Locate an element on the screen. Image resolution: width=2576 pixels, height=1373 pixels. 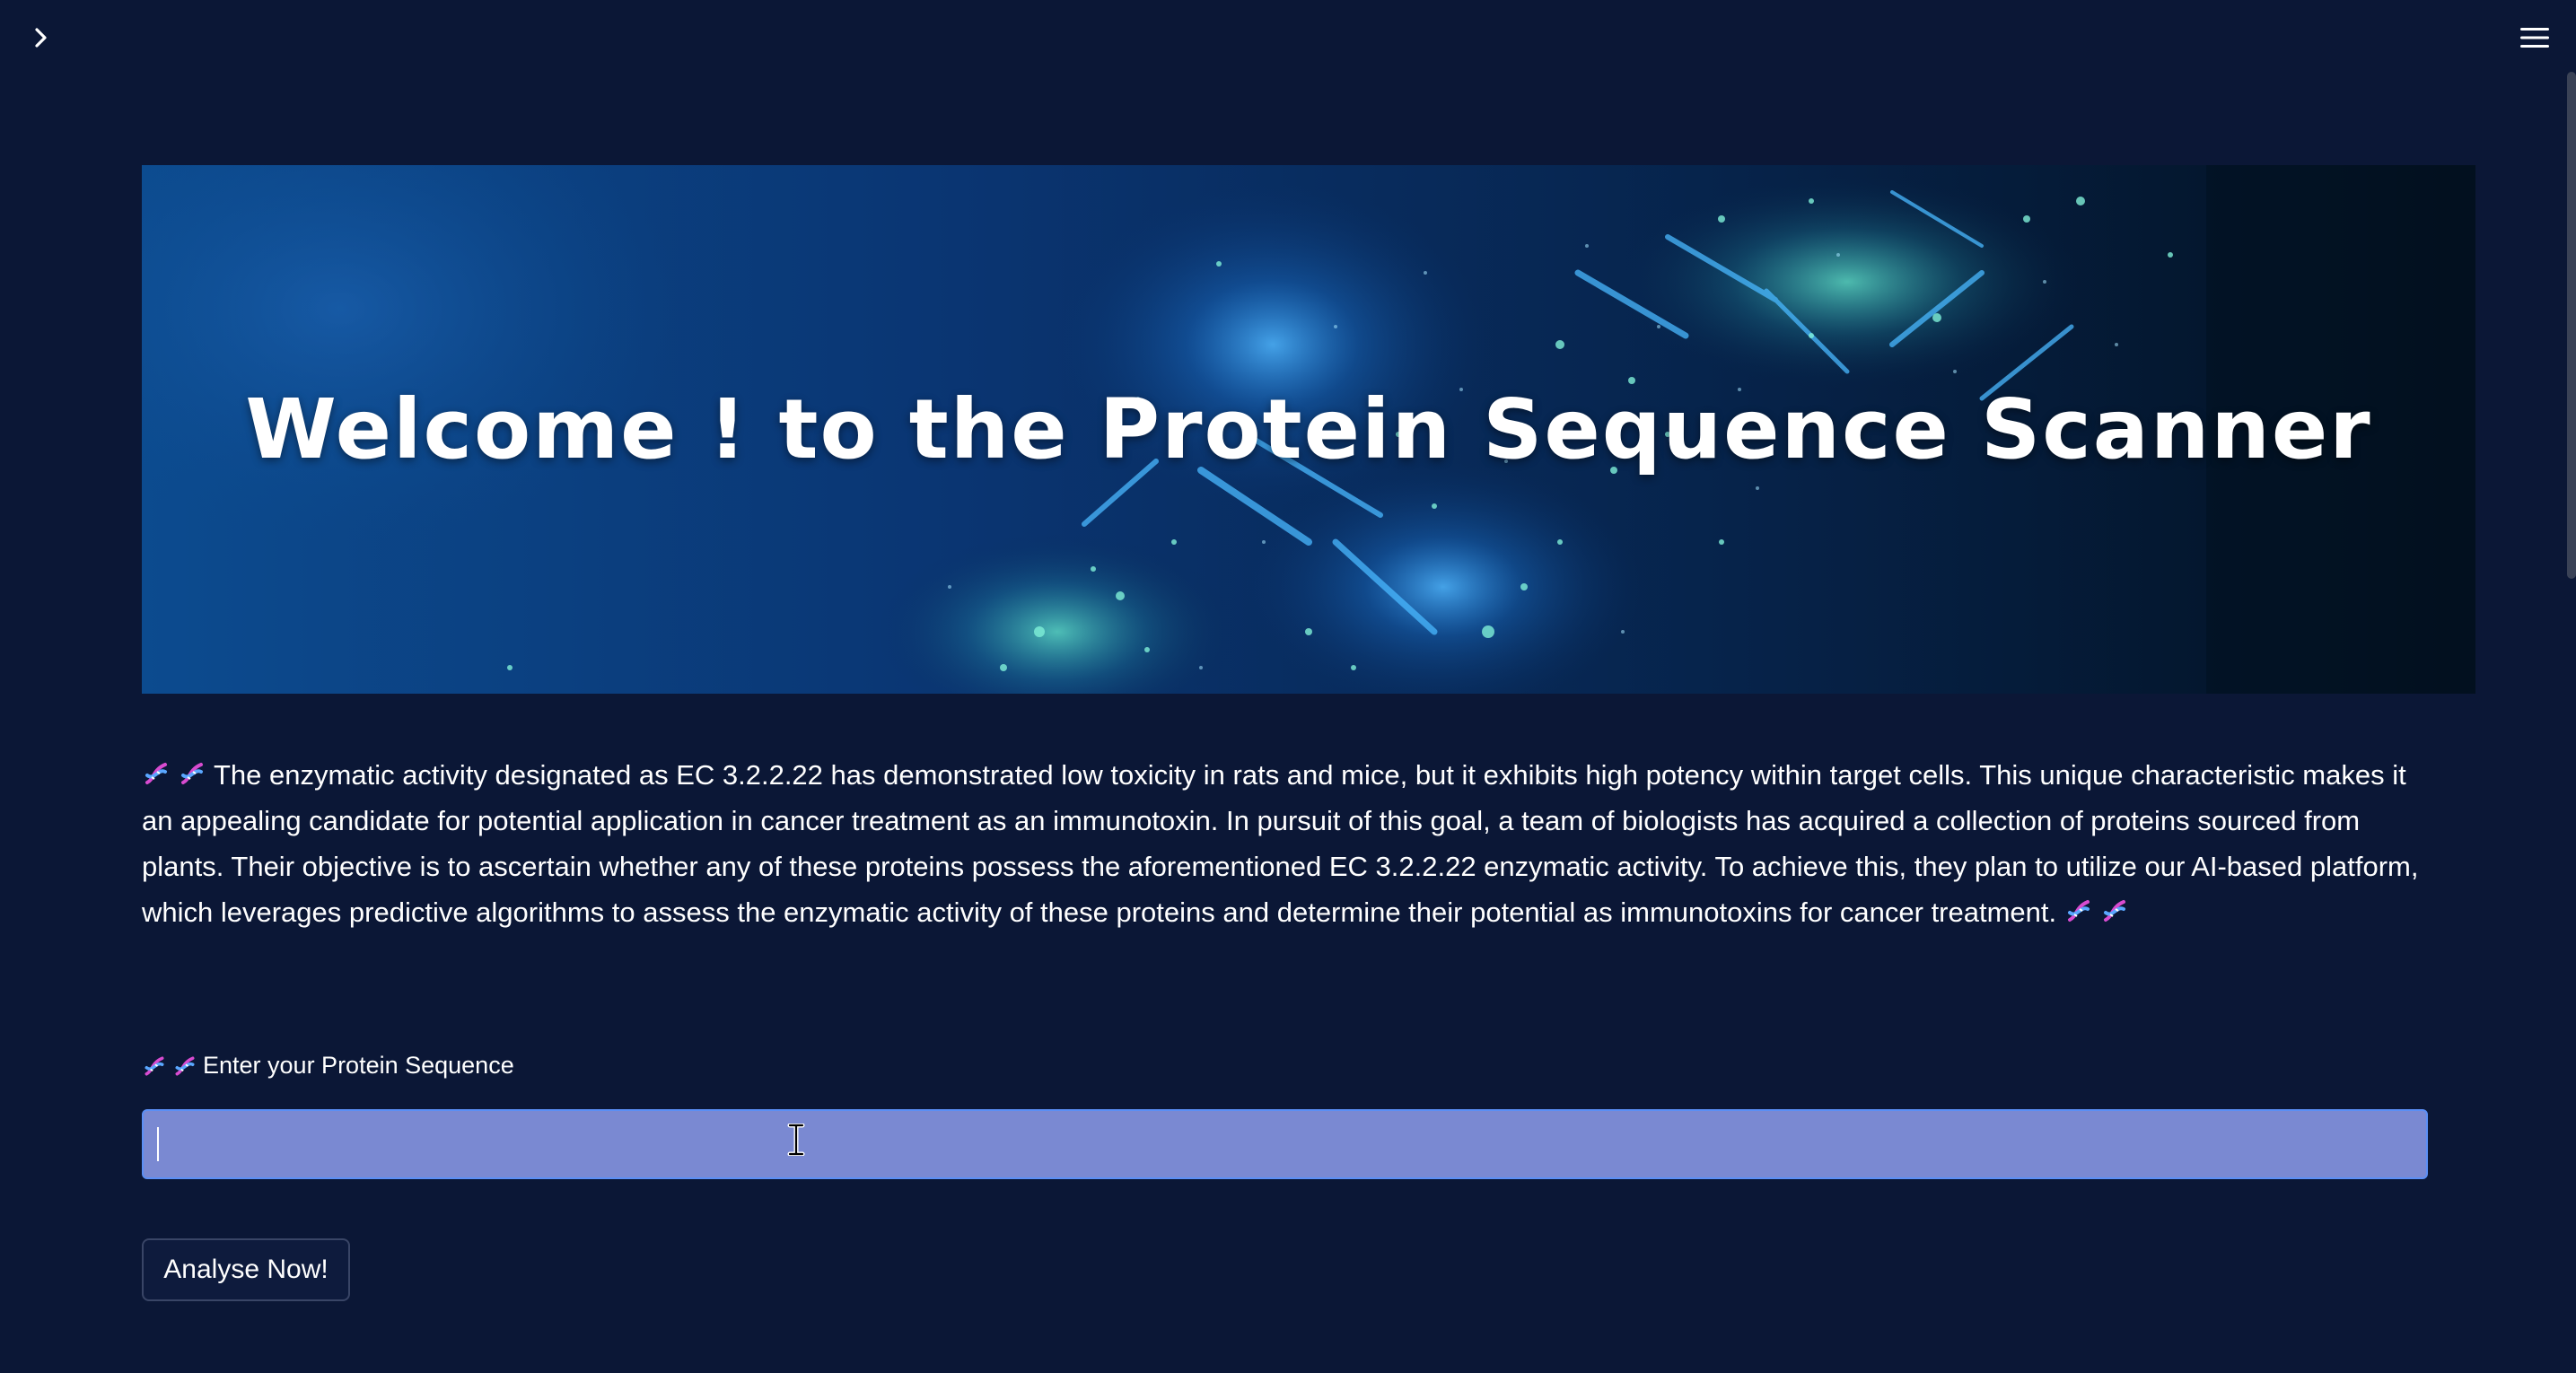
sidebar-toggle-button is located at coordinates (41, 37).